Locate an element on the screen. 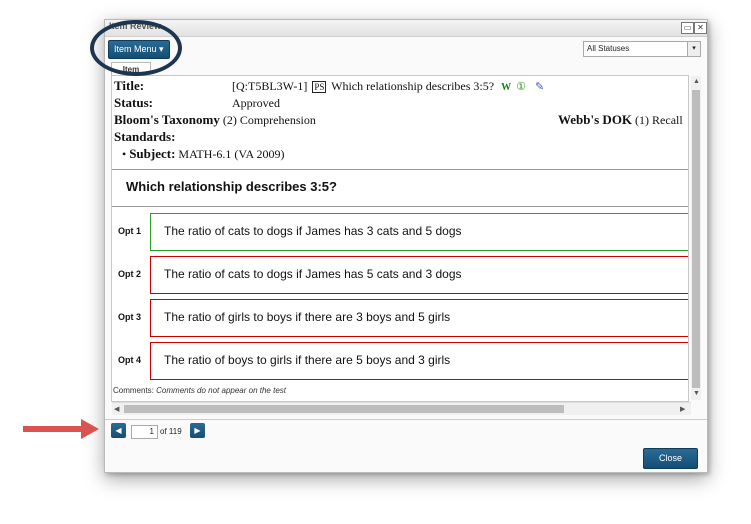 The image size is (751, 524). question-stem: Which relationship describes 3:5? is located at coordinates (231, 186).